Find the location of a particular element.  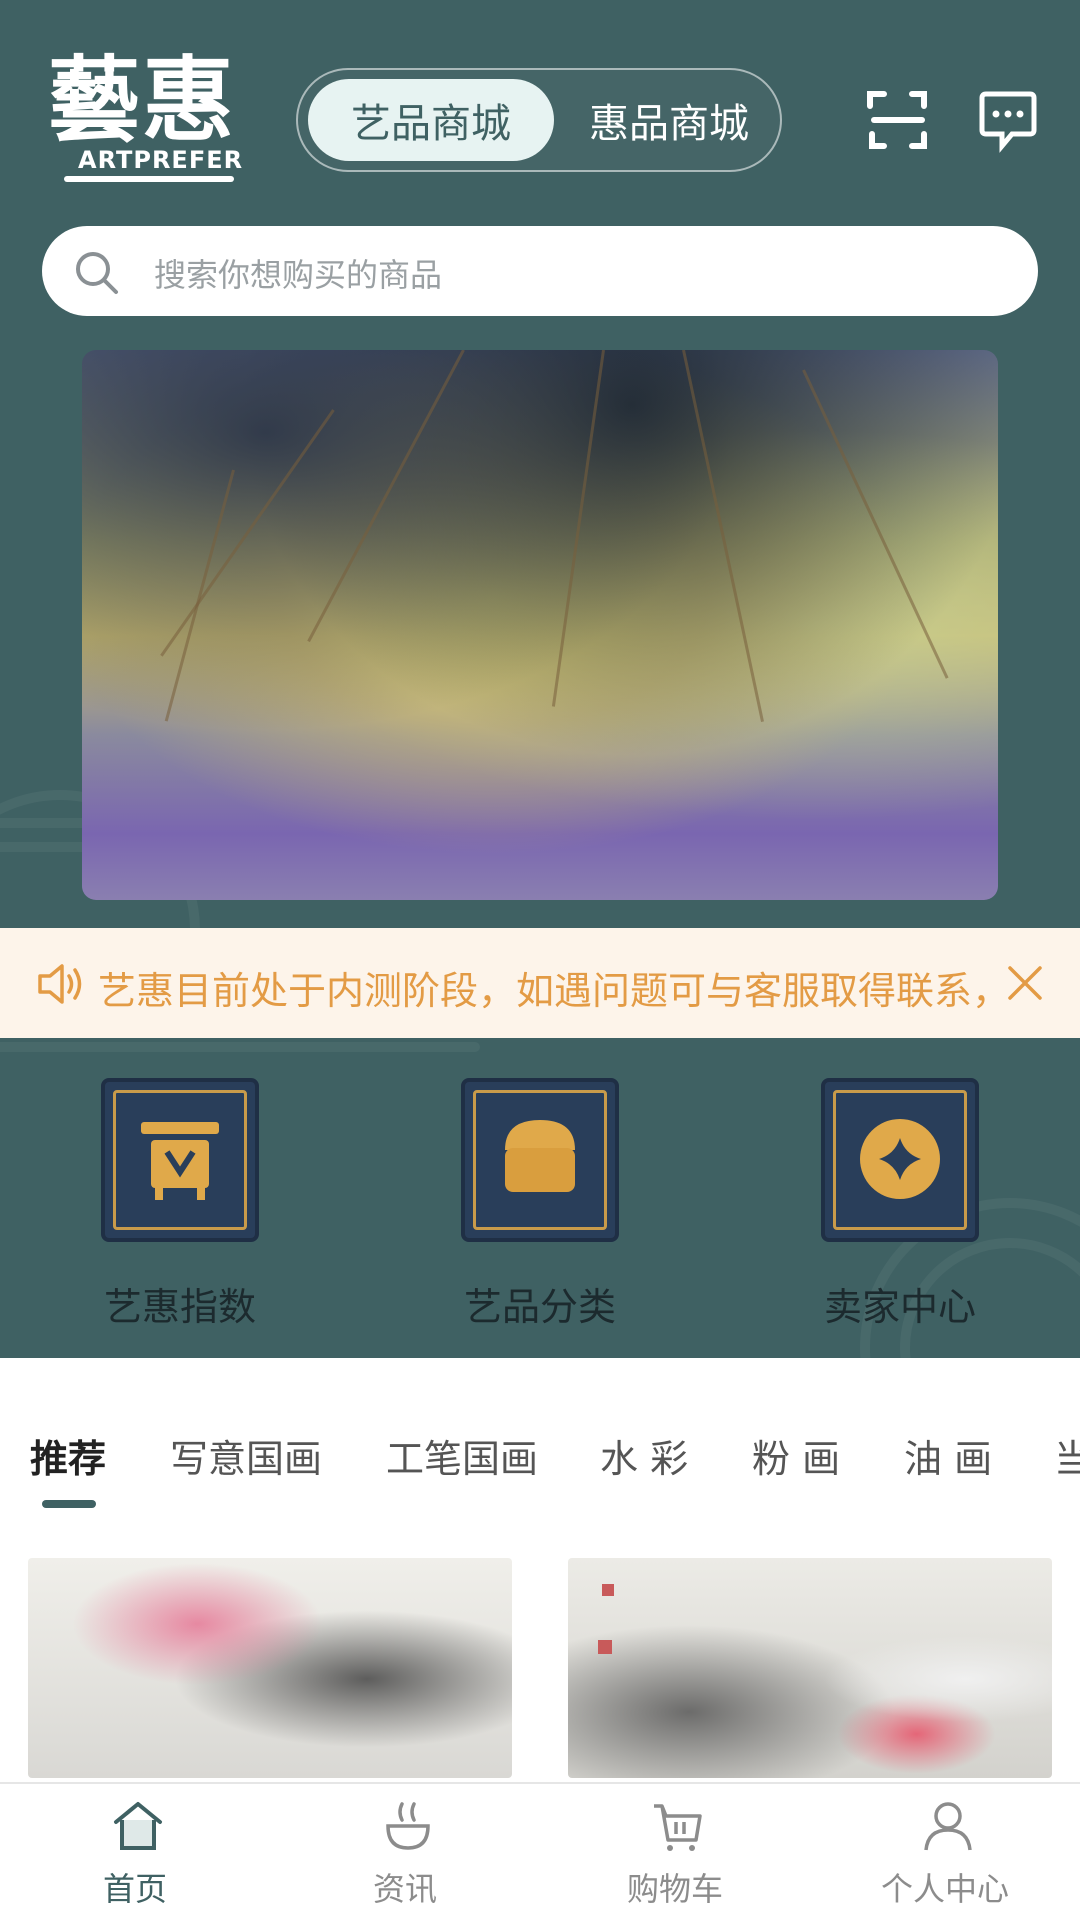

logo-subtitle: ARTPREFER is located at coordinates (161, 160).